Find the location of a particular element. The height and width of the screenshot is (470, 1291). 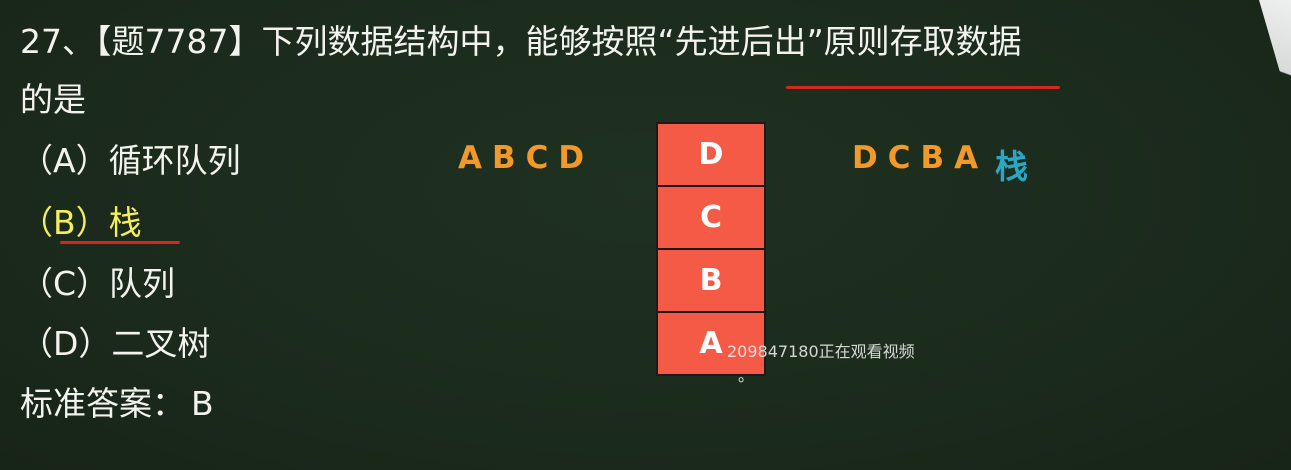

standard-answer: 标准答案： B is located at coordinates (117, 404).